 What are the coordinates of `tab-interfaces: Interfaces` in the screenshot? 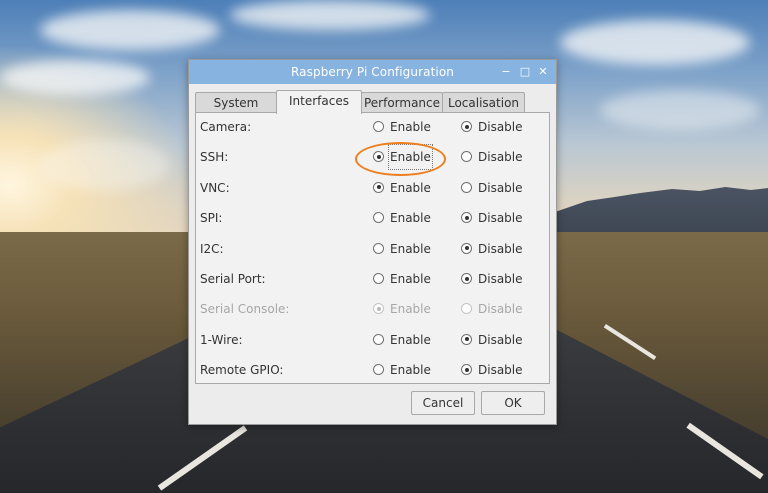 It's located at (319, 102).